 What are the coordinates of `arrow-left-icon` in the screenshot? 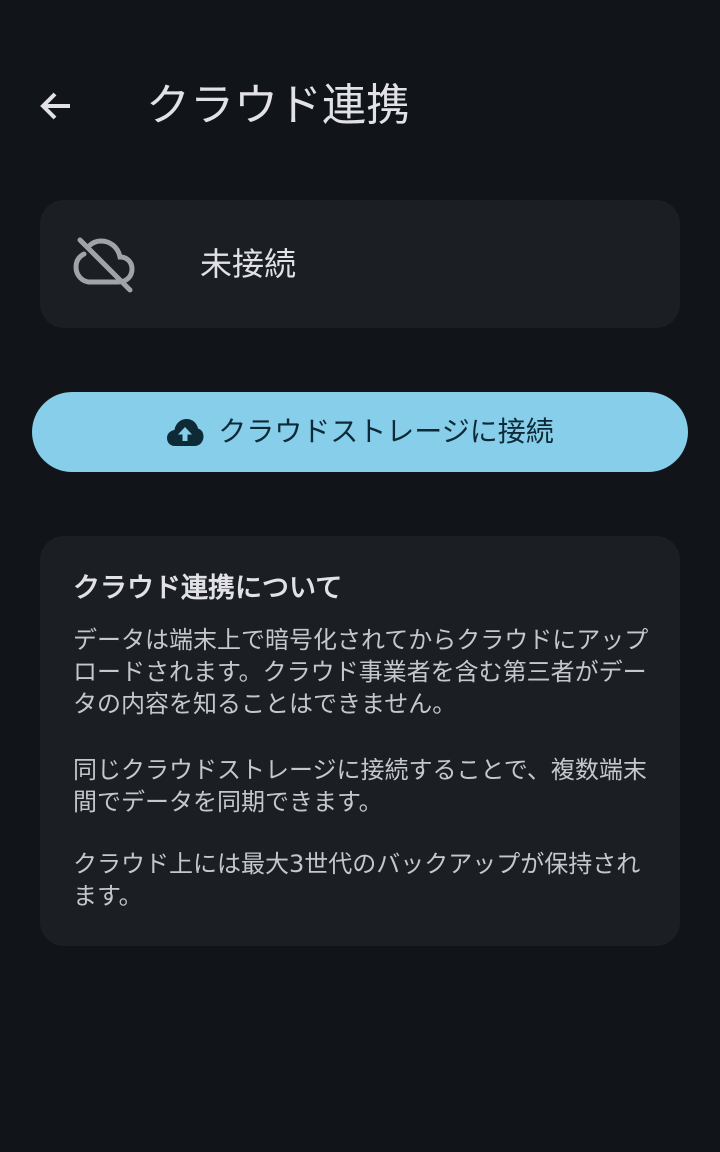 It's located at (55, 106).